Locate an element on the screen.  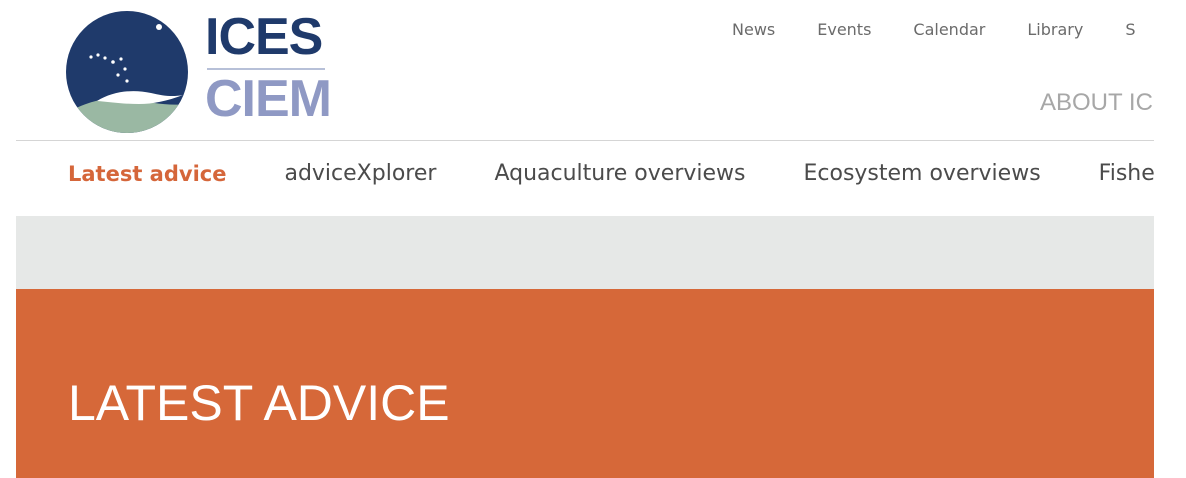
subnav-ecosystem-overviews: Ecosystem overviews is located at coordinates (921, 174).